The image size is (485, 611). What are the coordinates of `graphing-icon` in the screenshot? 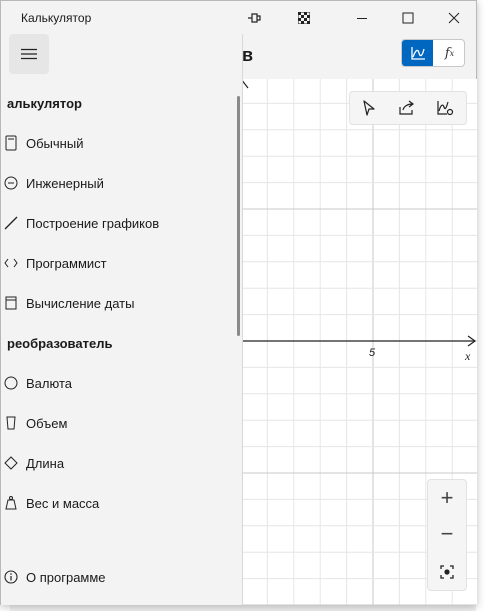 It's located at (11, 223).